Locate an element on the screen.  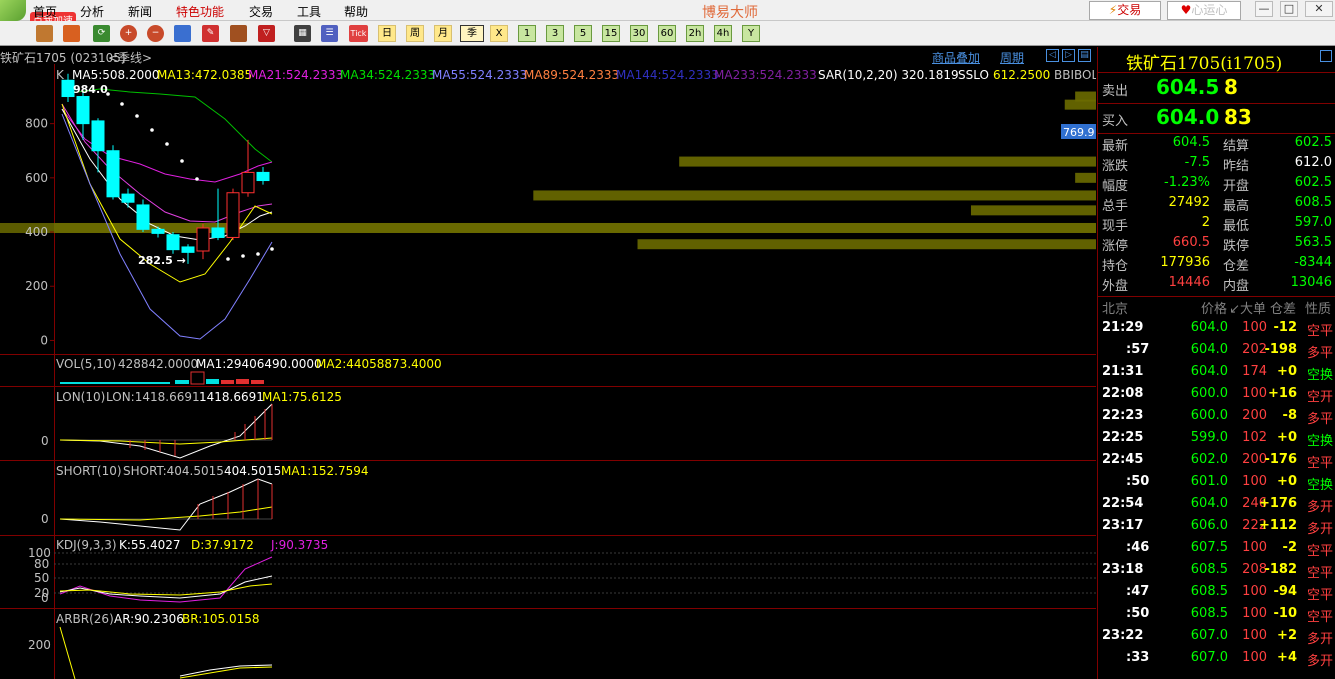
panel-toggle-icon is located at coordinates (1326, 56).